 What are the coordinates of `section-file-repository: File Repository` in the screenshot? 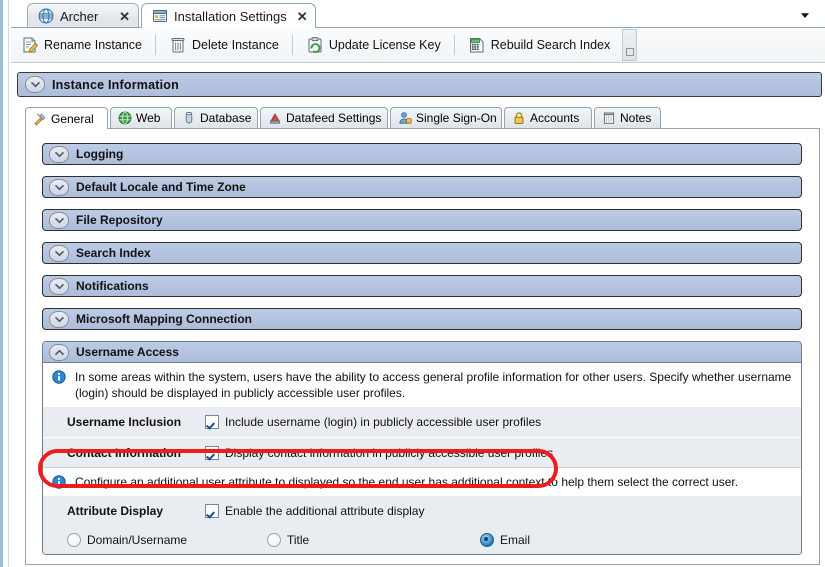 It's located at (422, 220).